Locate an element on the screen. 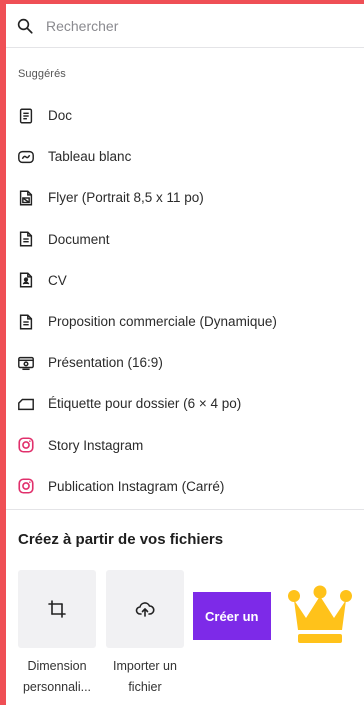  search-icon is located at coordinates (25, 26).